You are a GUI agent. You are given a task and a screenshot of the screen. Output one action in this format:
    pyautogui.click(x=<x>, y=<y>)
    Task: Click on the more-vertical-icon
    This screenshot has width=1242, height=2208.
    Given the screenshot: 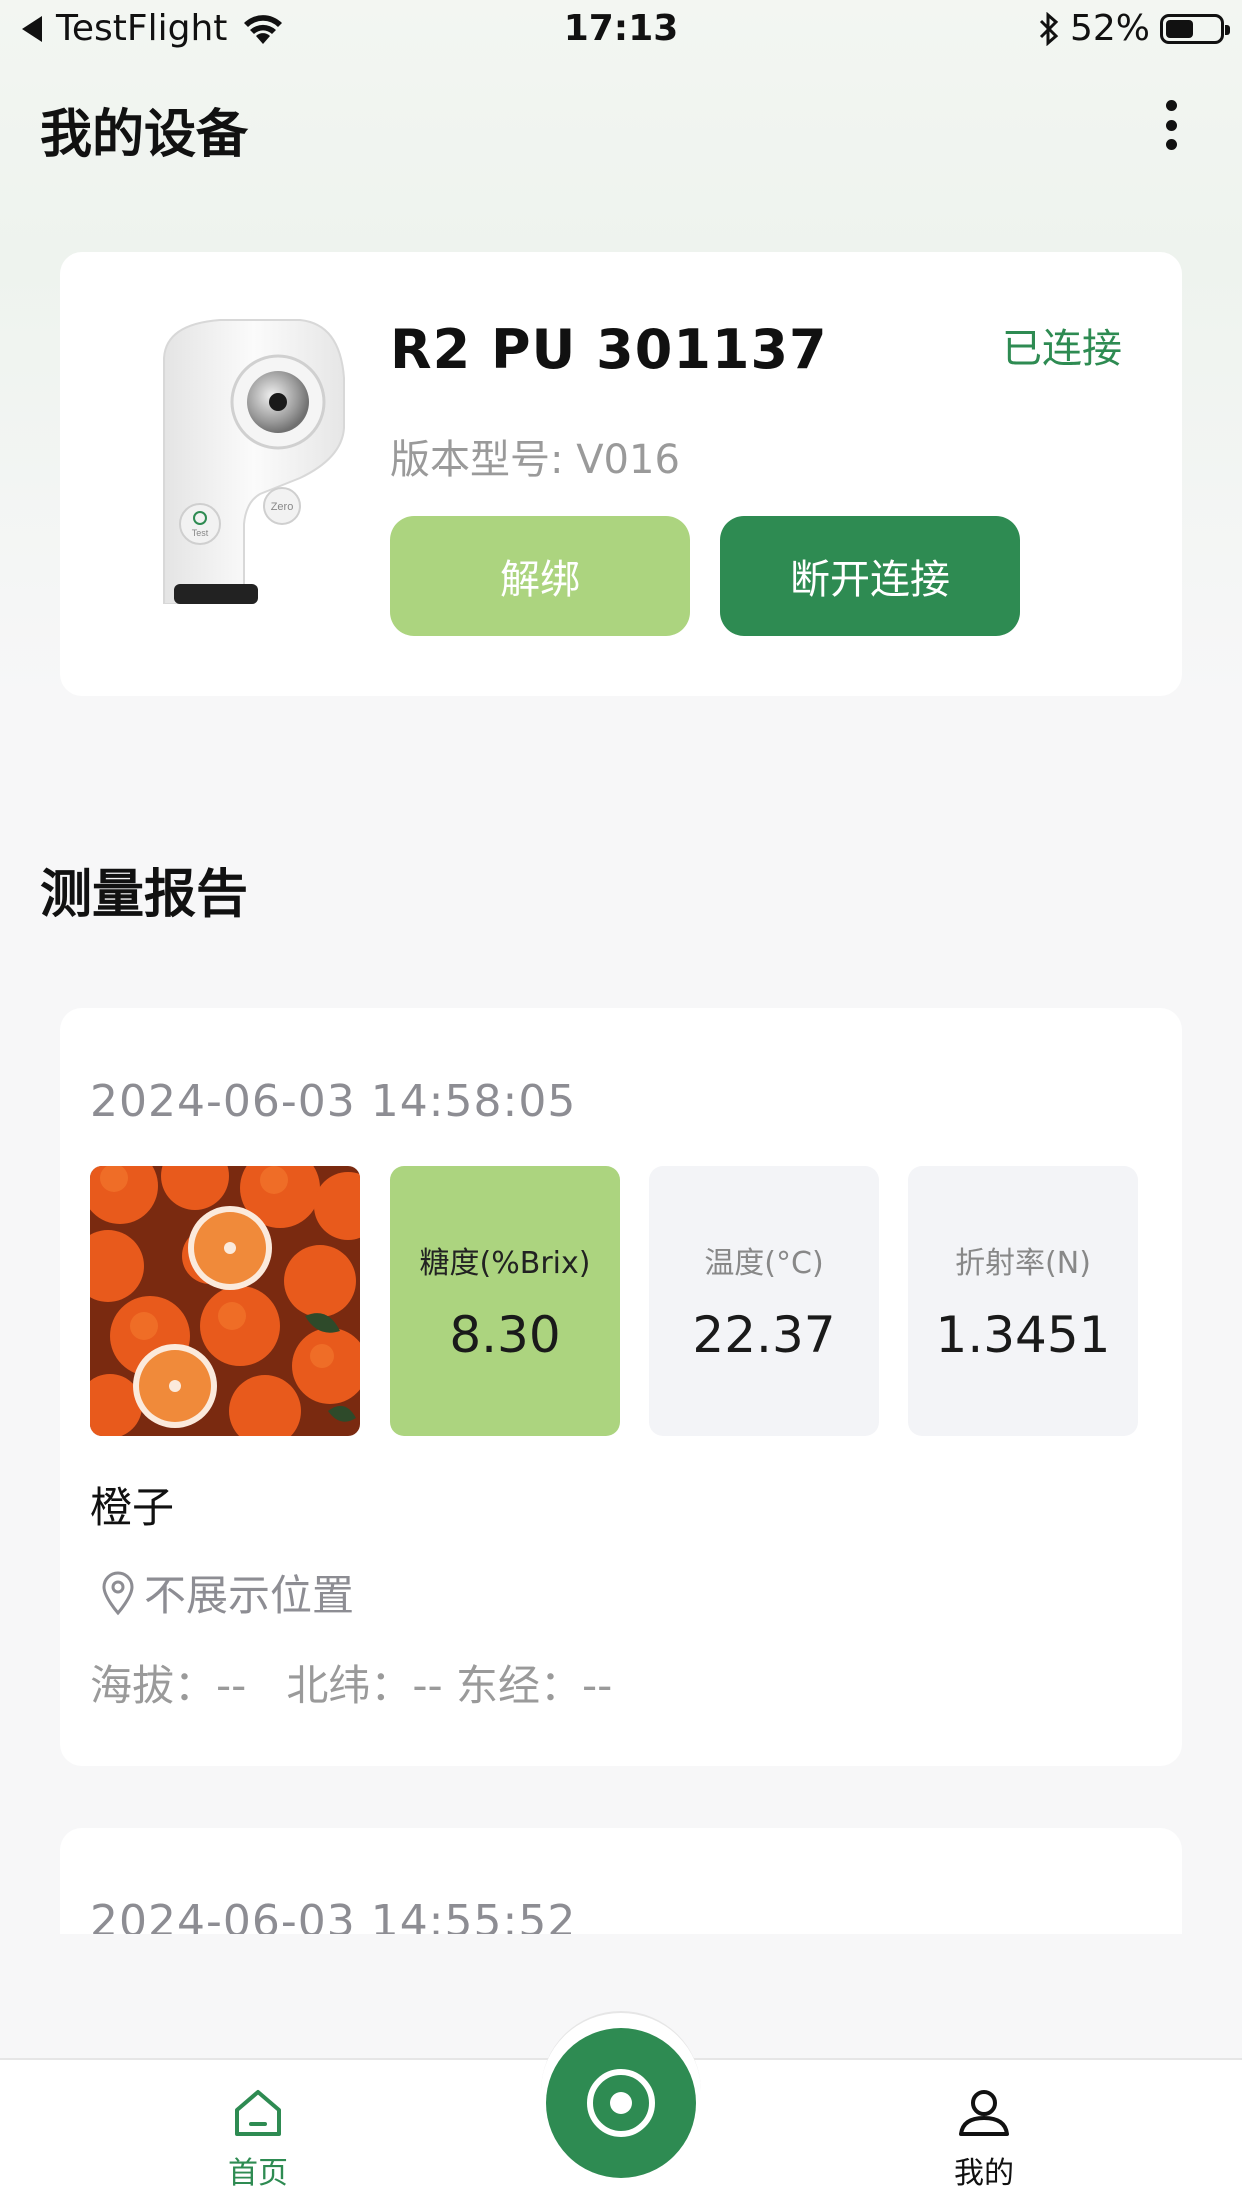 What is the action you would take?
    pyautogui.click(x=1171, y=125)
    